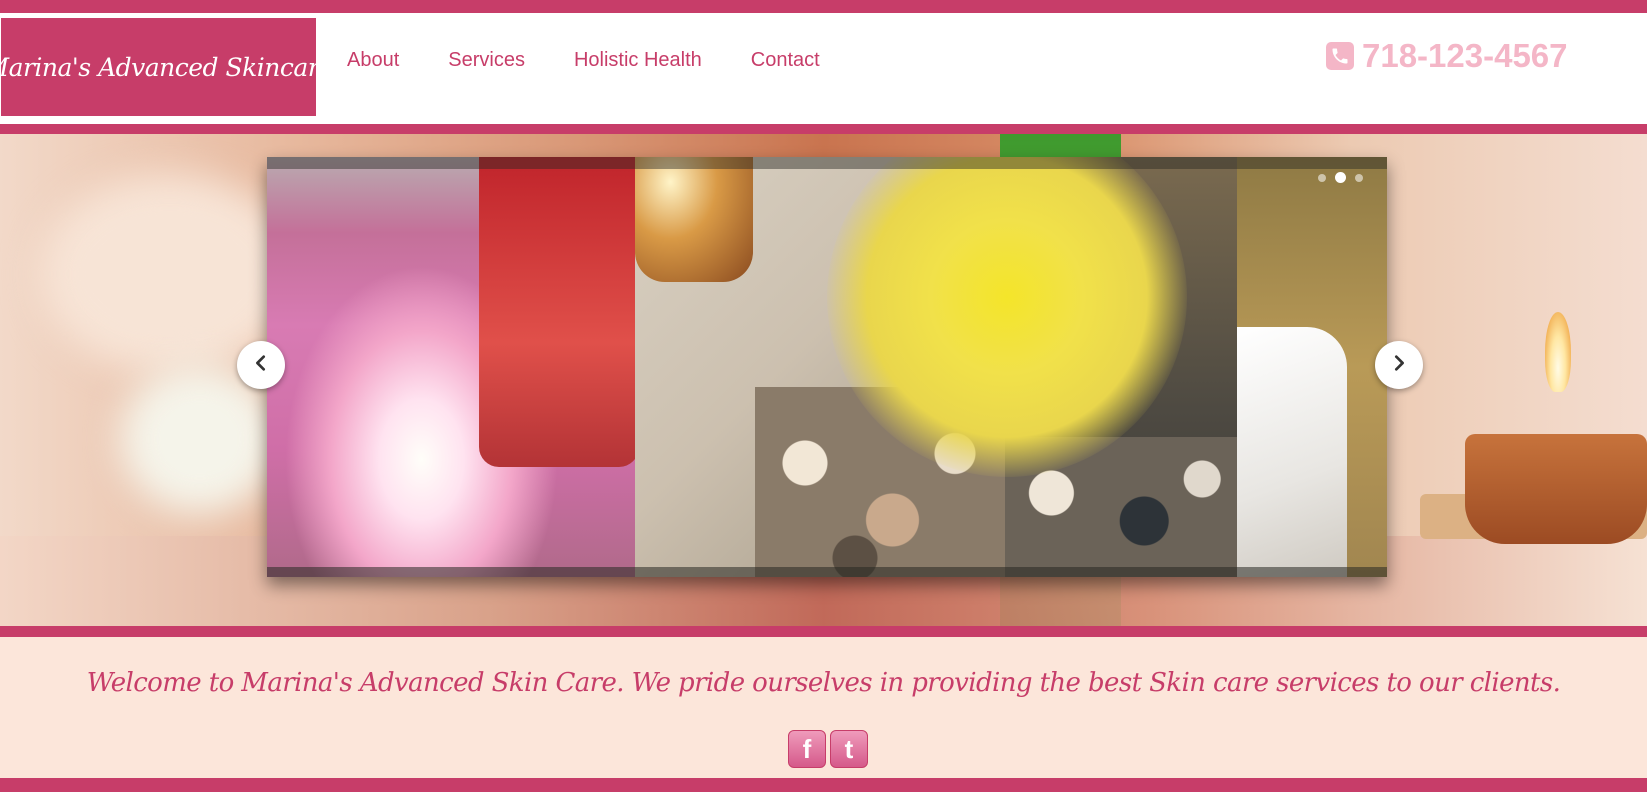 The height and width of the screenshot is (792, 1647). I want to click on phone-text: 718-123-4567, so click(1465, 55).